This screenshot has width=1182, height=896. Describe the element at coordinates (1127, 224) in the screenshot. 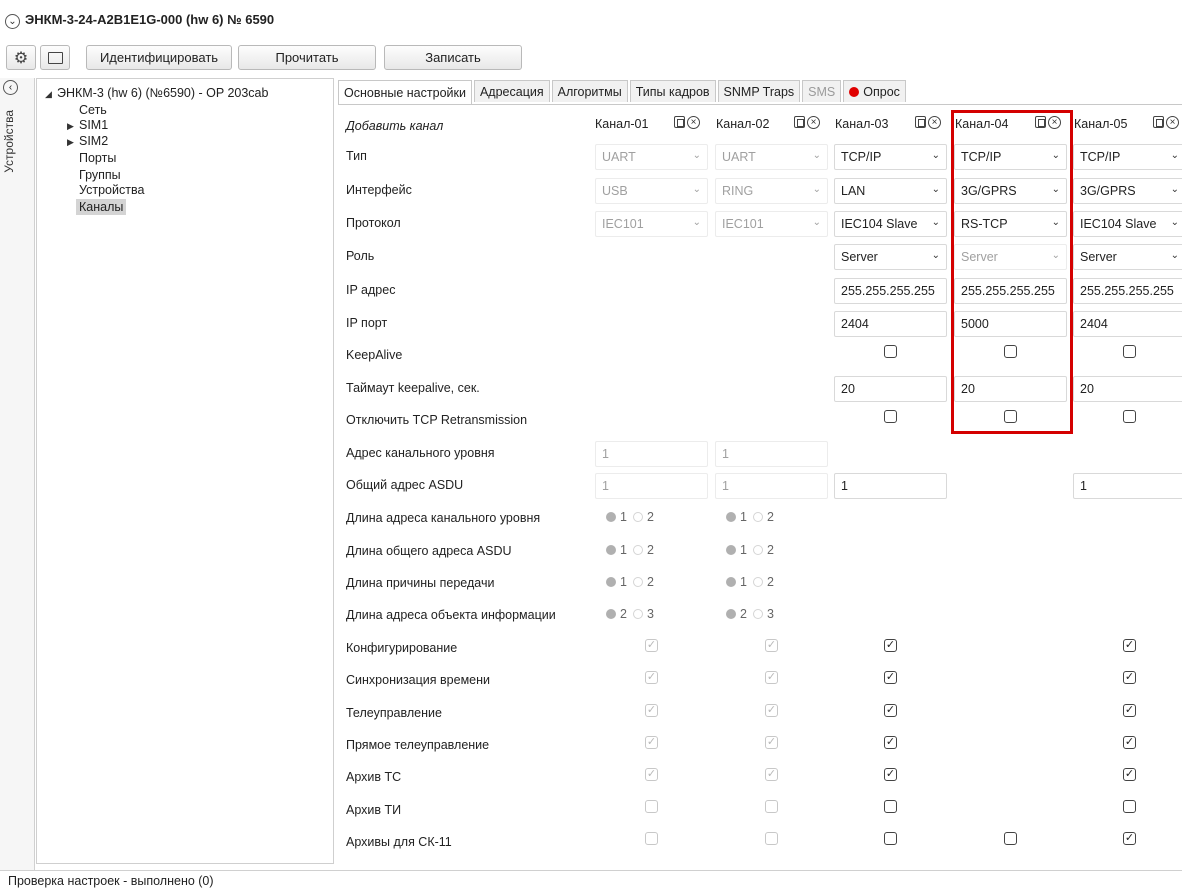

I see `ch05-protocol-select: IEC104 Slave ⌄` at that location.